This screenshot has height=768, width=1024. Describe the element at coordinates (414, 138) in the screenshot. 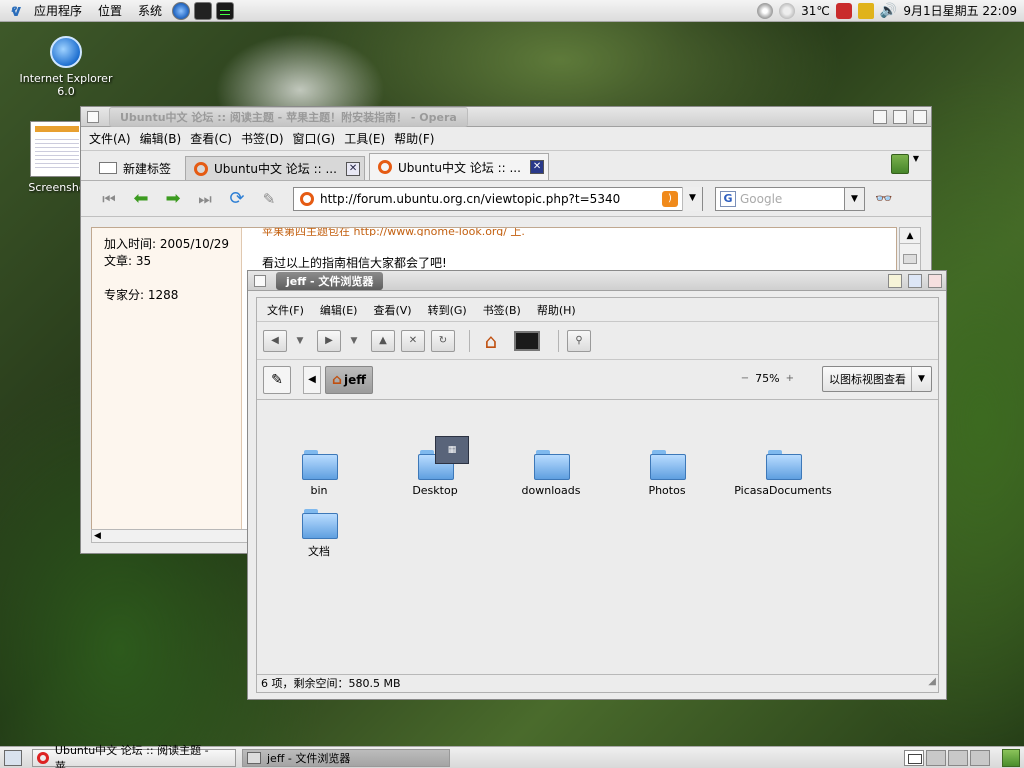

I see `menu-help: 帮助(F)` at that location.